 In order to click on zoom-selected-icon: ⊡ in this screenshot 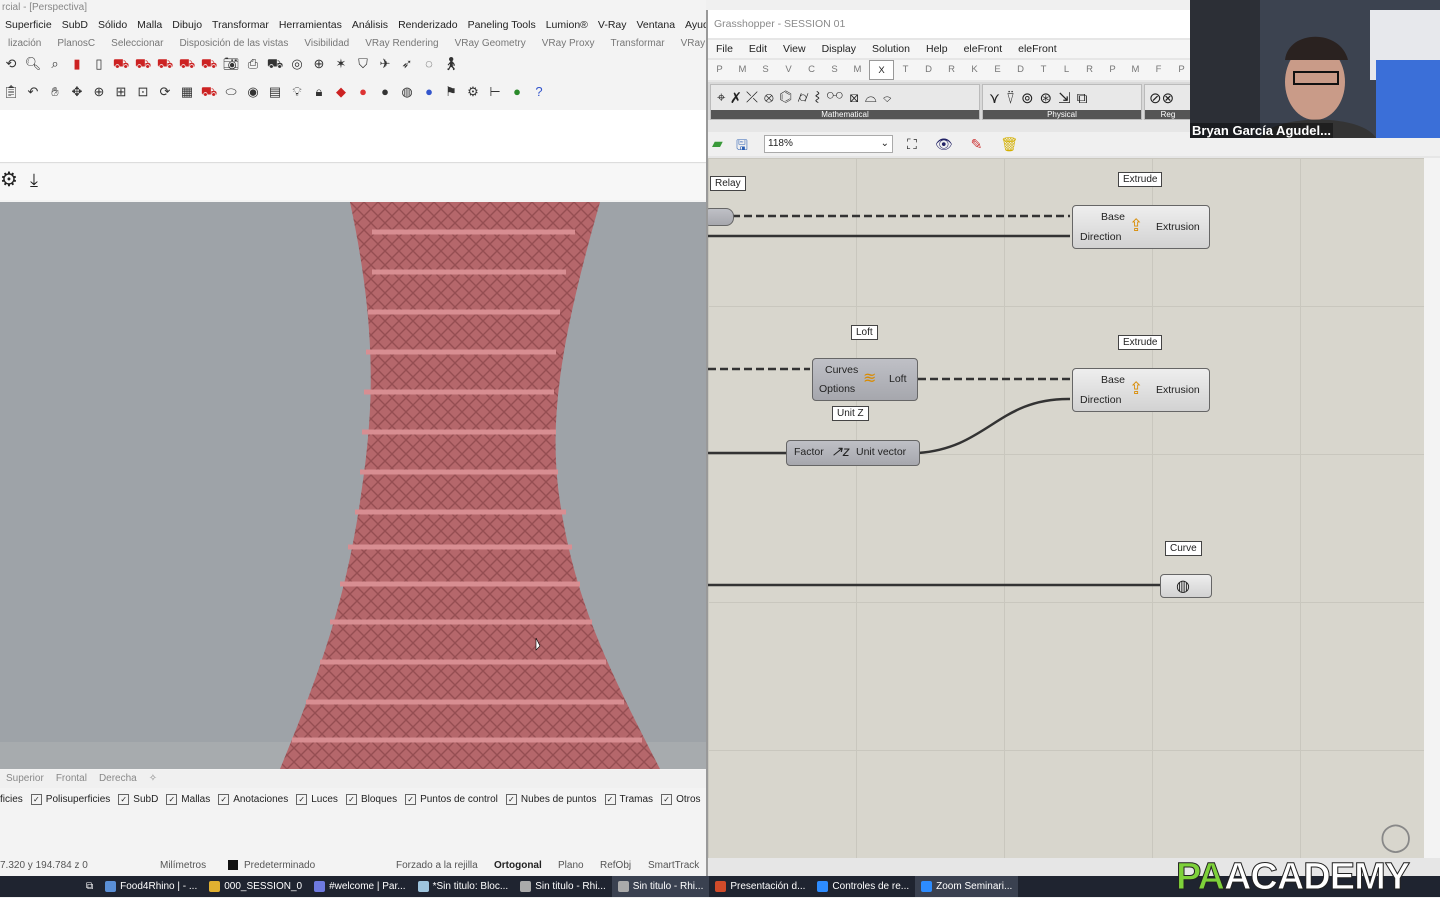, I will do `click(143, 92)`.